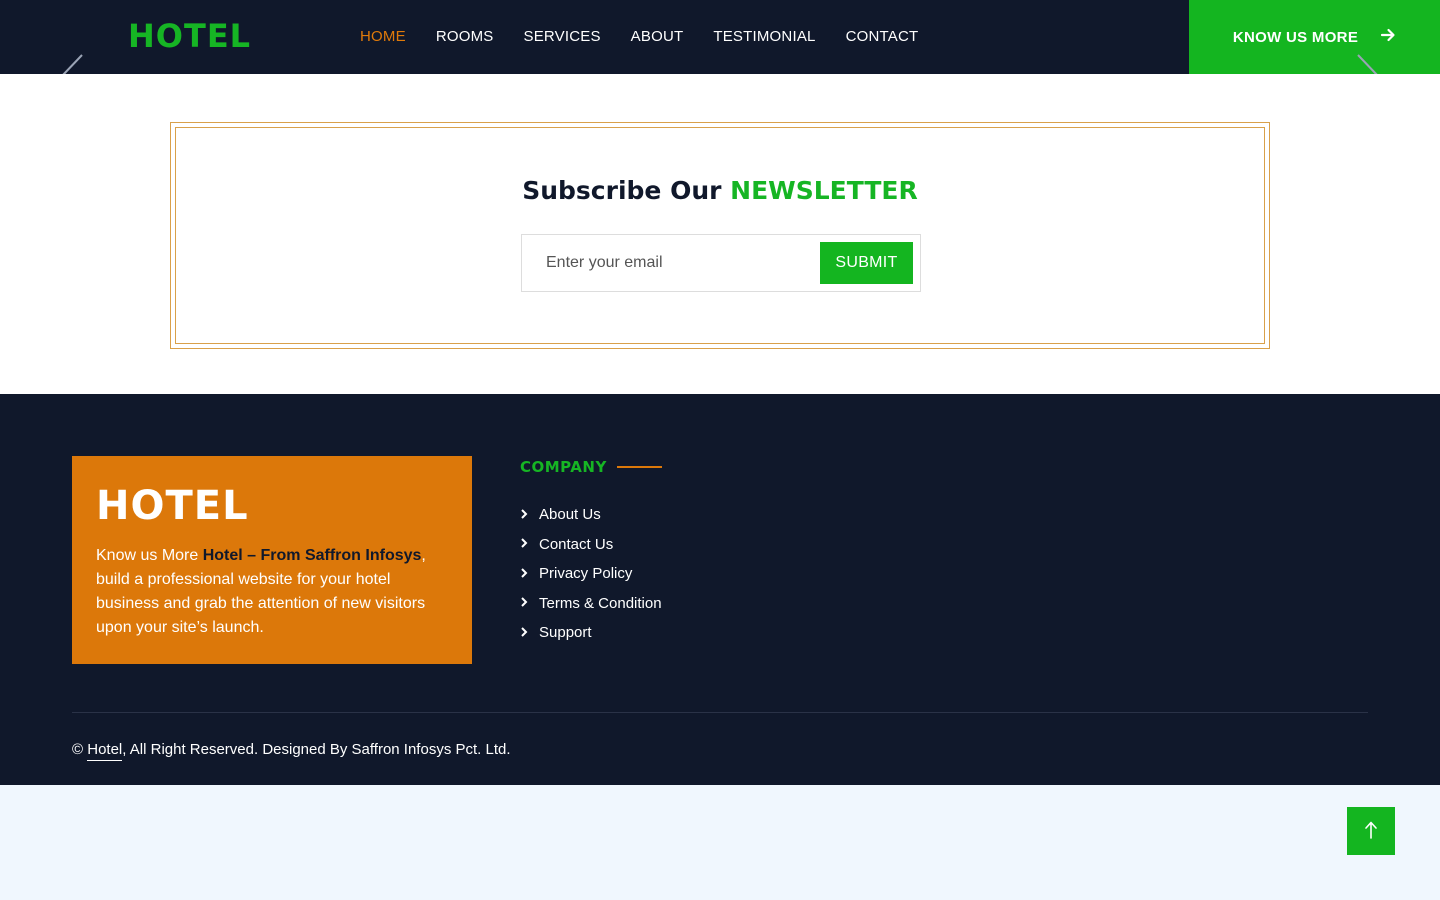 The image size is (1440, 900). I want to click on heading-divider, so click(639, 467).